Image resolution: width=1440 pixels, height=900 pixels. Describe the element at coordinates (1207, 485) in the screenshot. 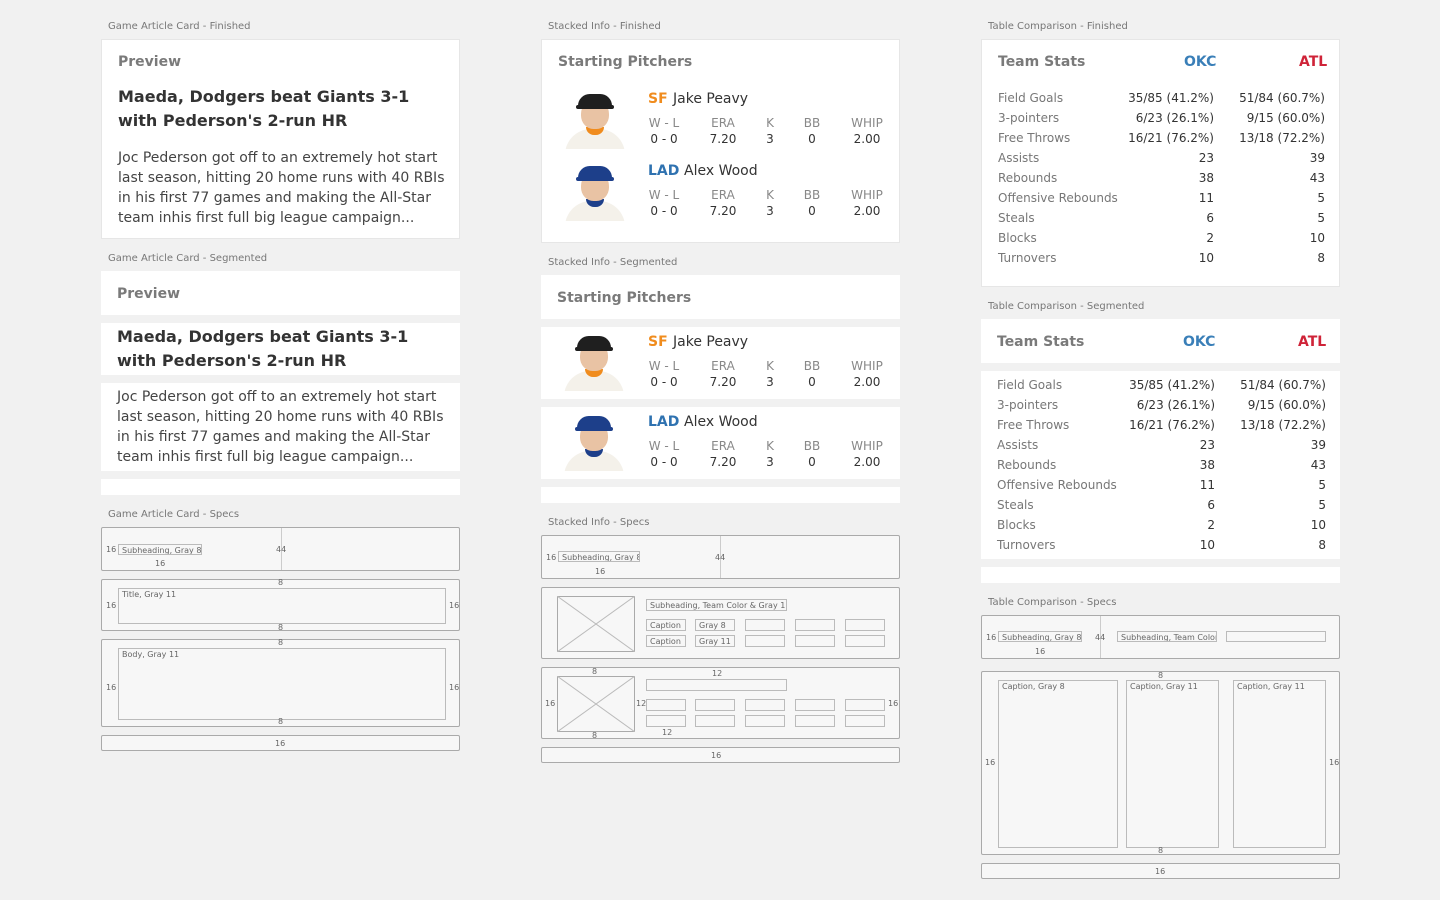

I see `team-a-value: 11` at that location.